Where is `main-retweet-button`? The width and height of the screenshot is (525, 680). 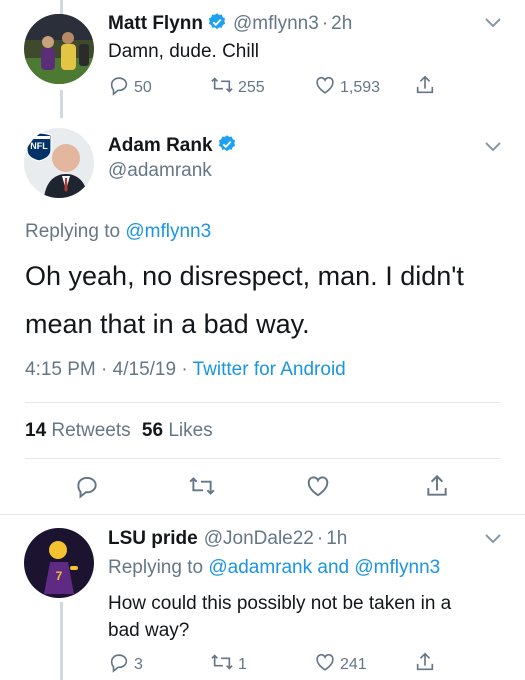 main-retweet-button is located at coordinates (202, 488).